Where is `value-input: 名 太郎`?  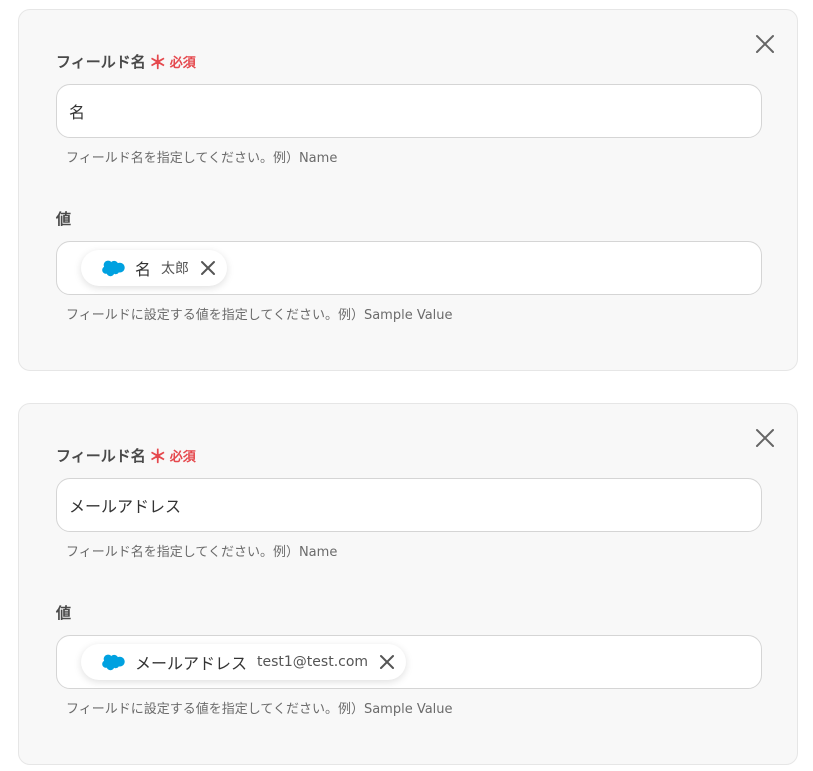 value-input: 名 太郎 is located at coordinates (409, 268).